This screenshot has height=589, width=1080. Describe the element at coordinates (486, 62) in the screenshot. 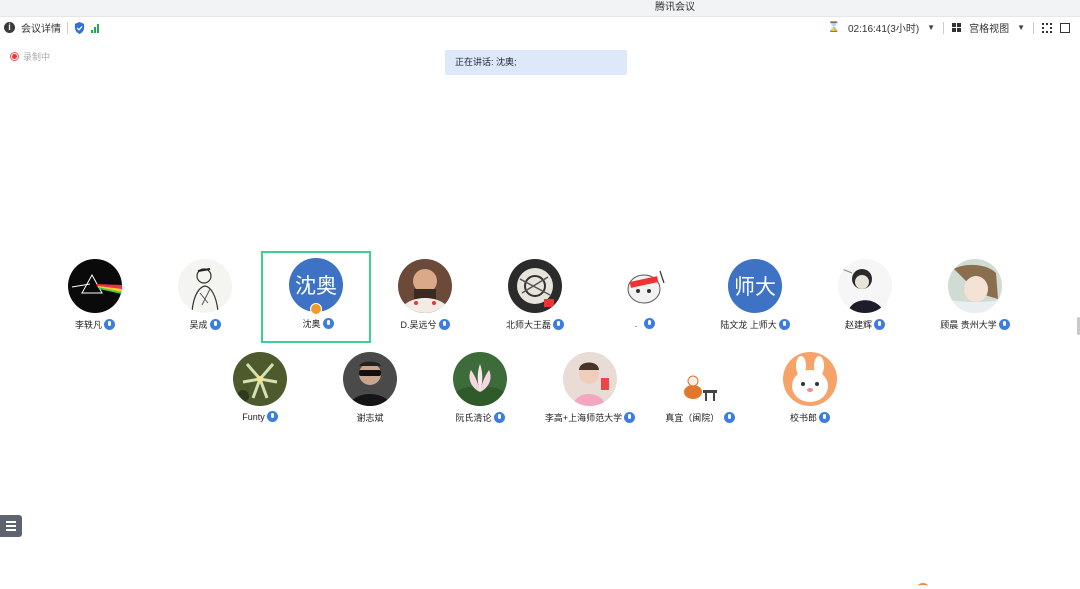

I see `speaking-label: 正在讲话: 沈奥;` at that location.